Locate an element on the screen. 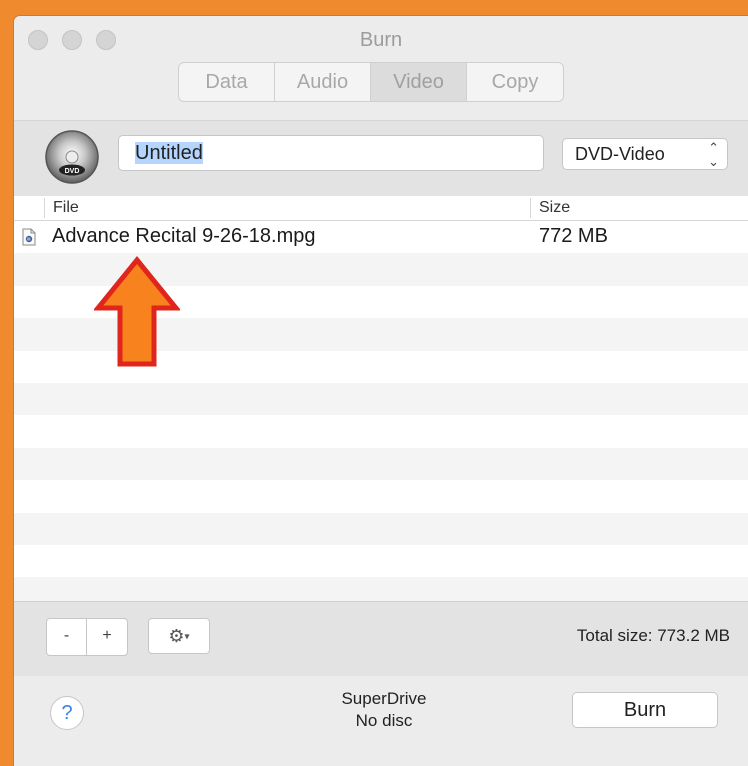 This screenshot has height=766, width=748. column-header-size: Size is located at coordinates (550, 208).